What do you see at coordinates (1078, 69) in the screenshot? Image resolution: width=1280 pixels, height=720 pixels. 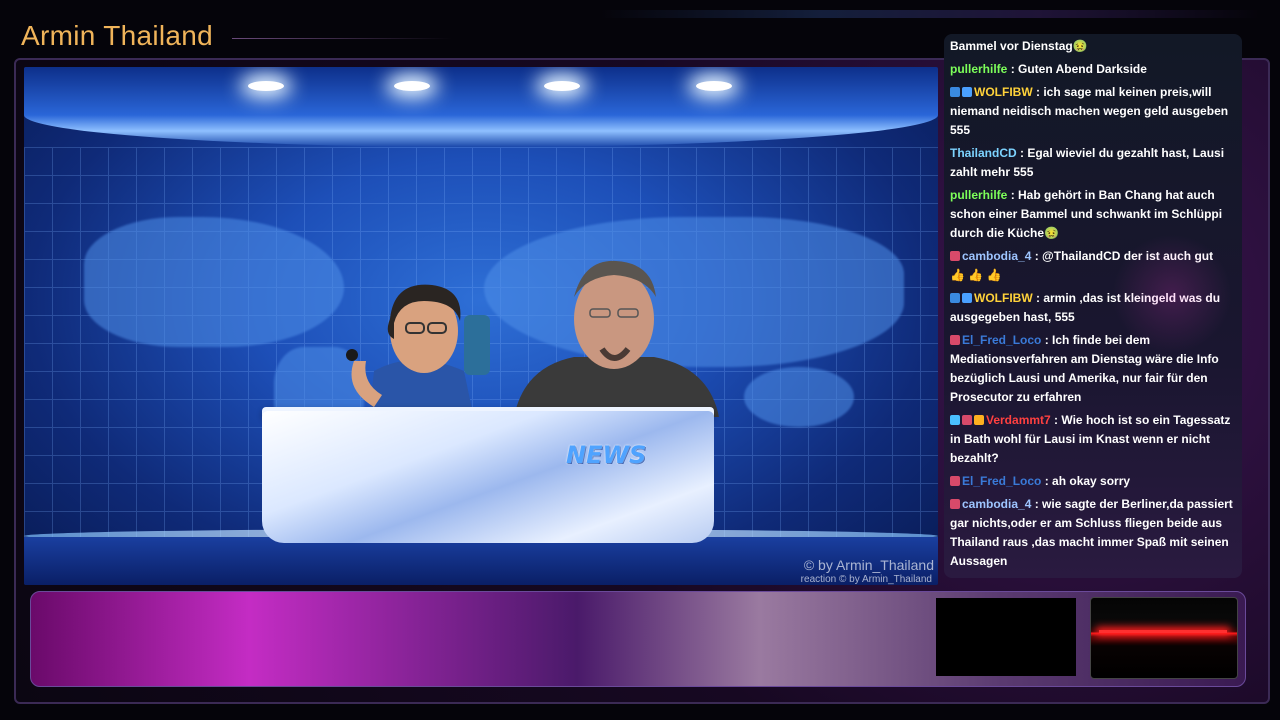 I see `chat-message-text: : Guten Abend Darkside` at bounding box center [1078, 69].